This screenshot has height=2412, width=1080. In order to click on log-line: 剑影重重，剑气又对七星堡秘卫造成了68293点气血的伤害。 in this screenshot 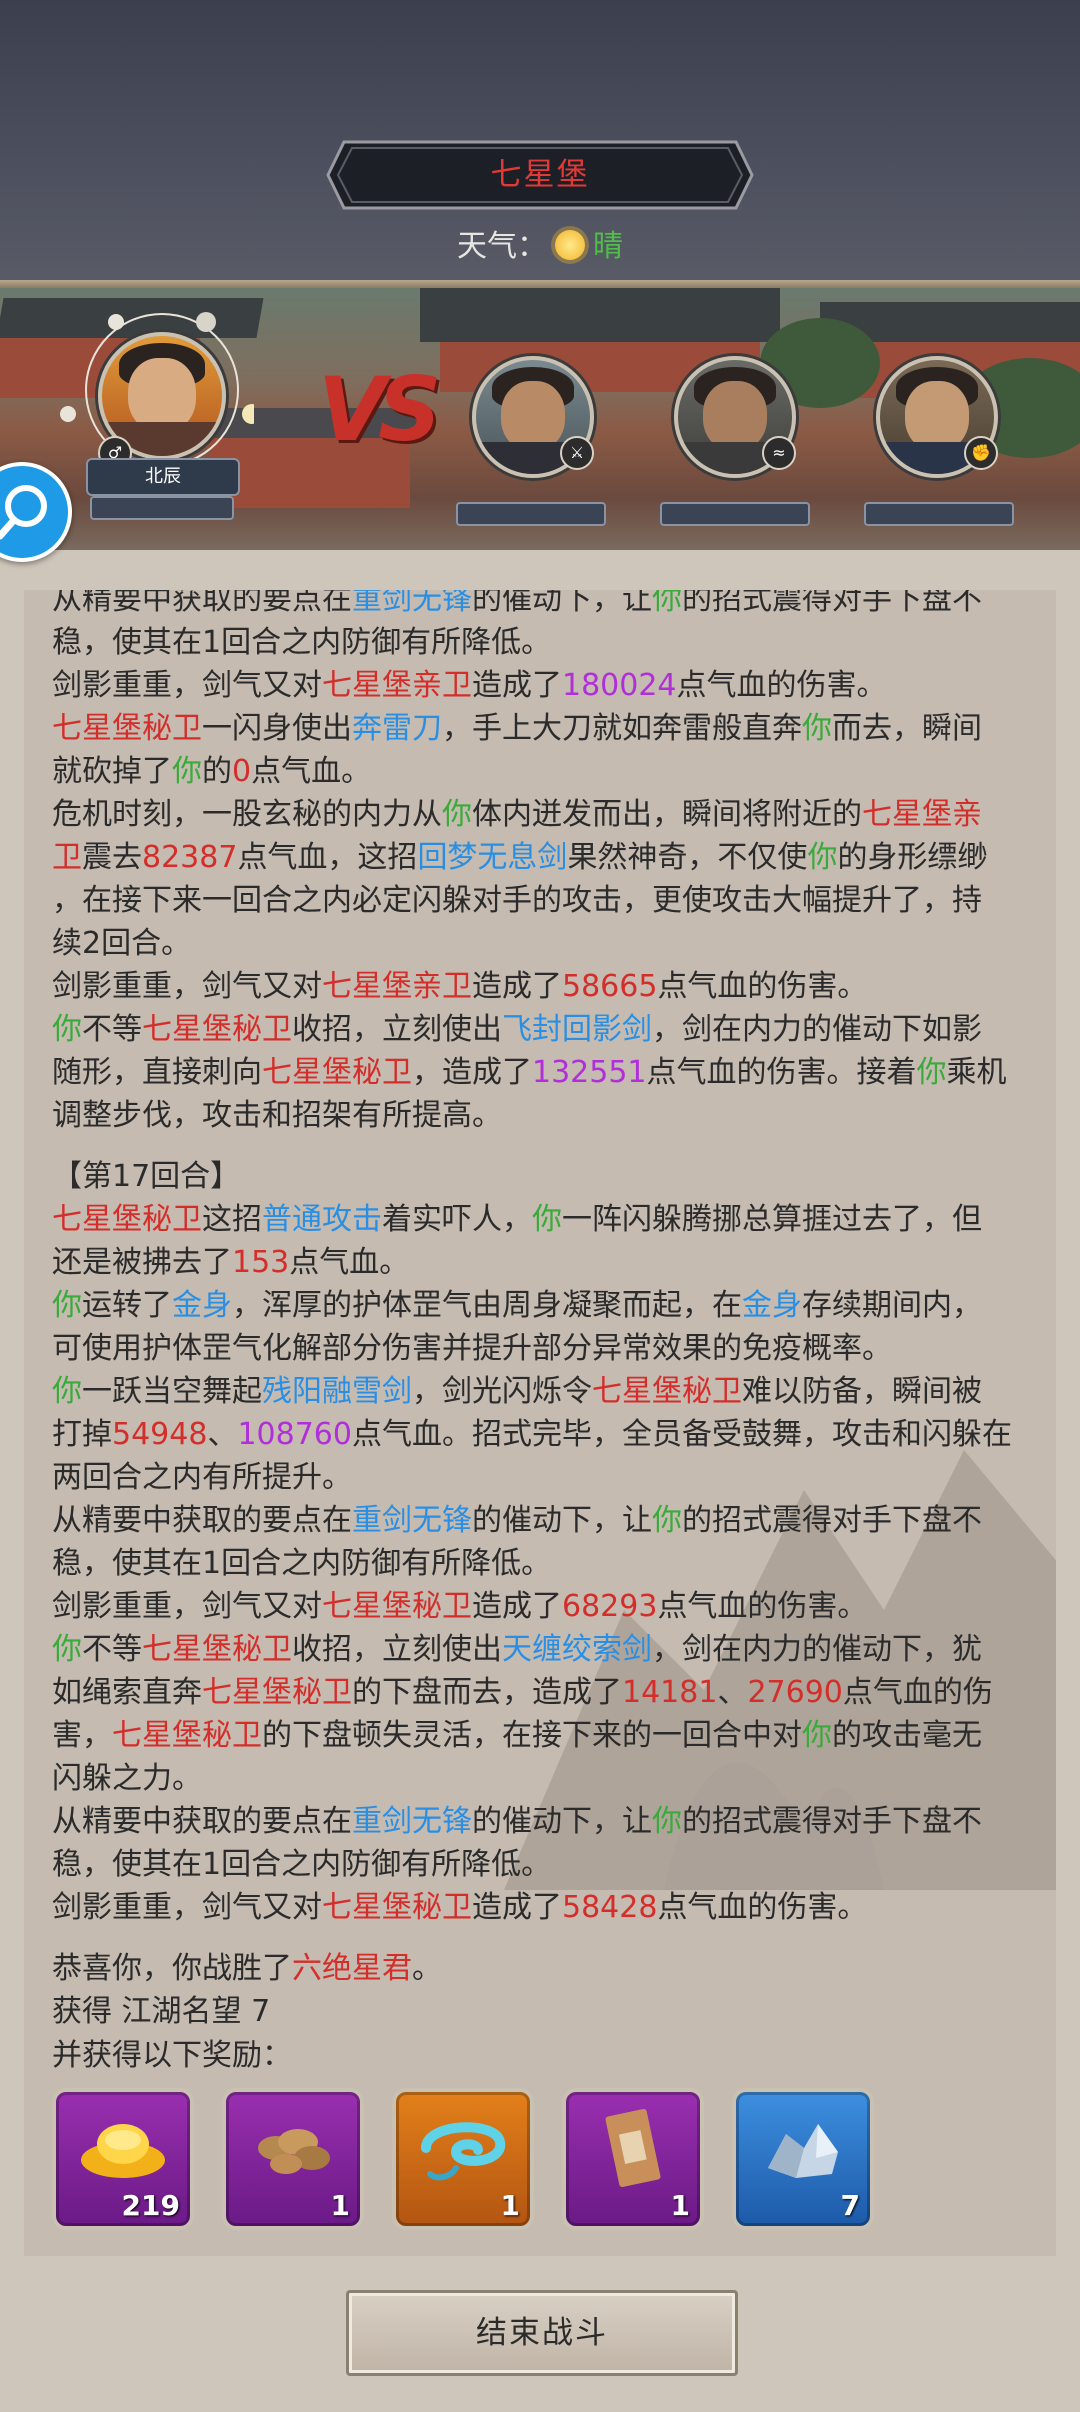, I will do `click(542, 1606)`.